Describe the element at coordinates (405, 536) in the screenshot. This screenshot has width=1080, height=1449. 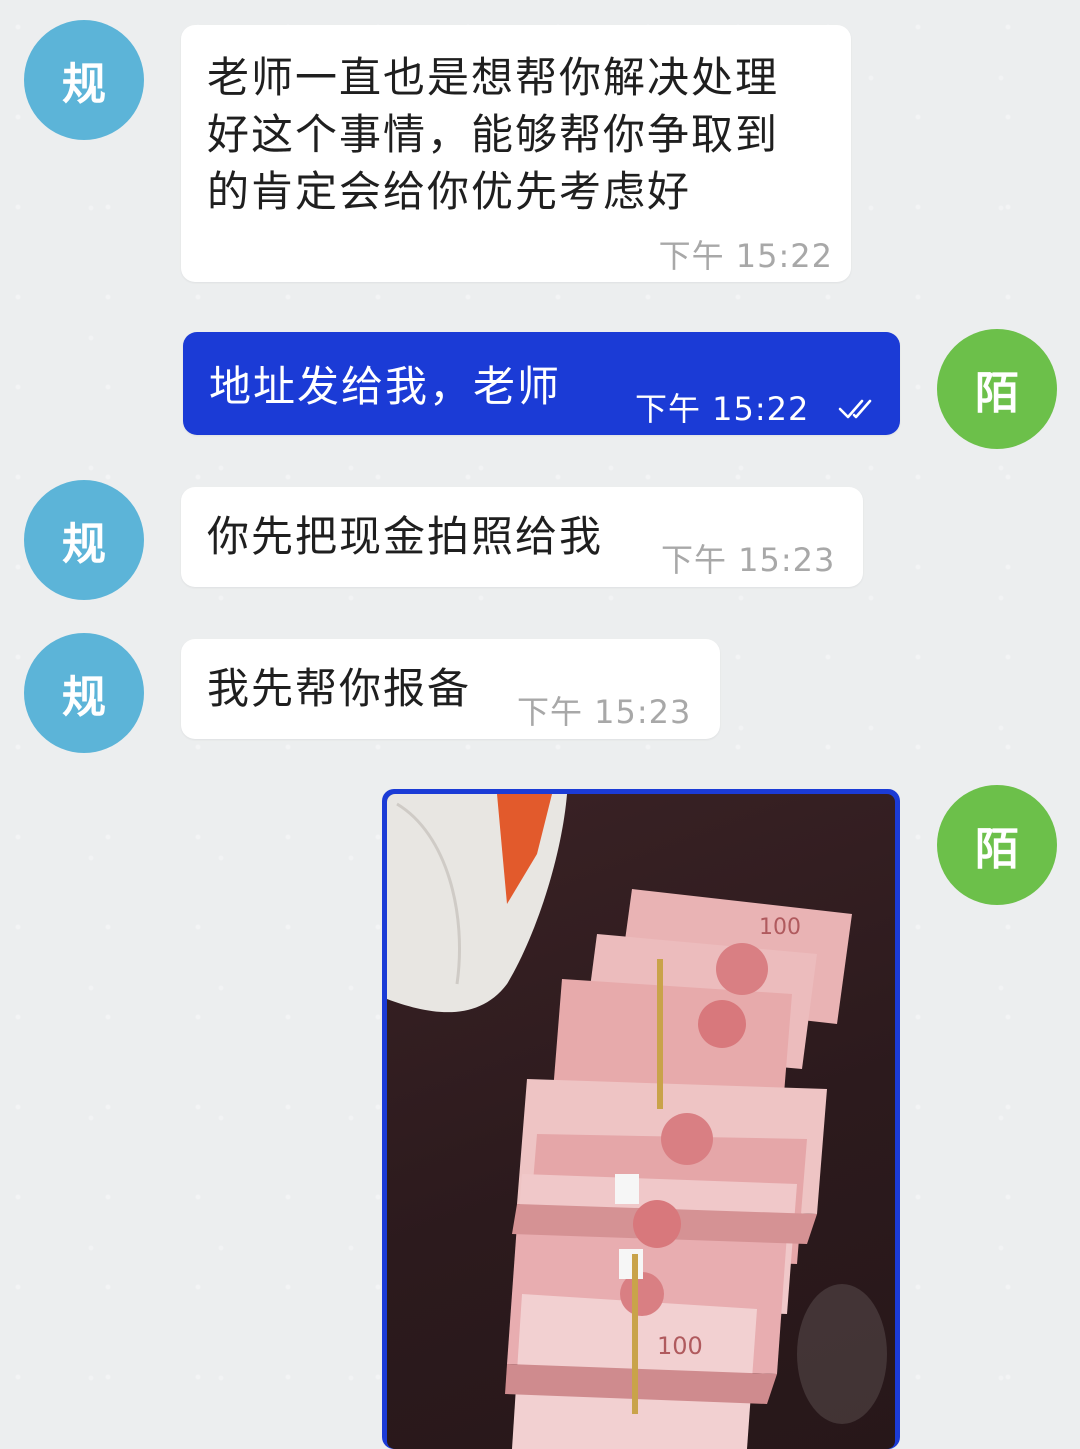
I see `message-text: 你先把现金拍照给我` at that location.